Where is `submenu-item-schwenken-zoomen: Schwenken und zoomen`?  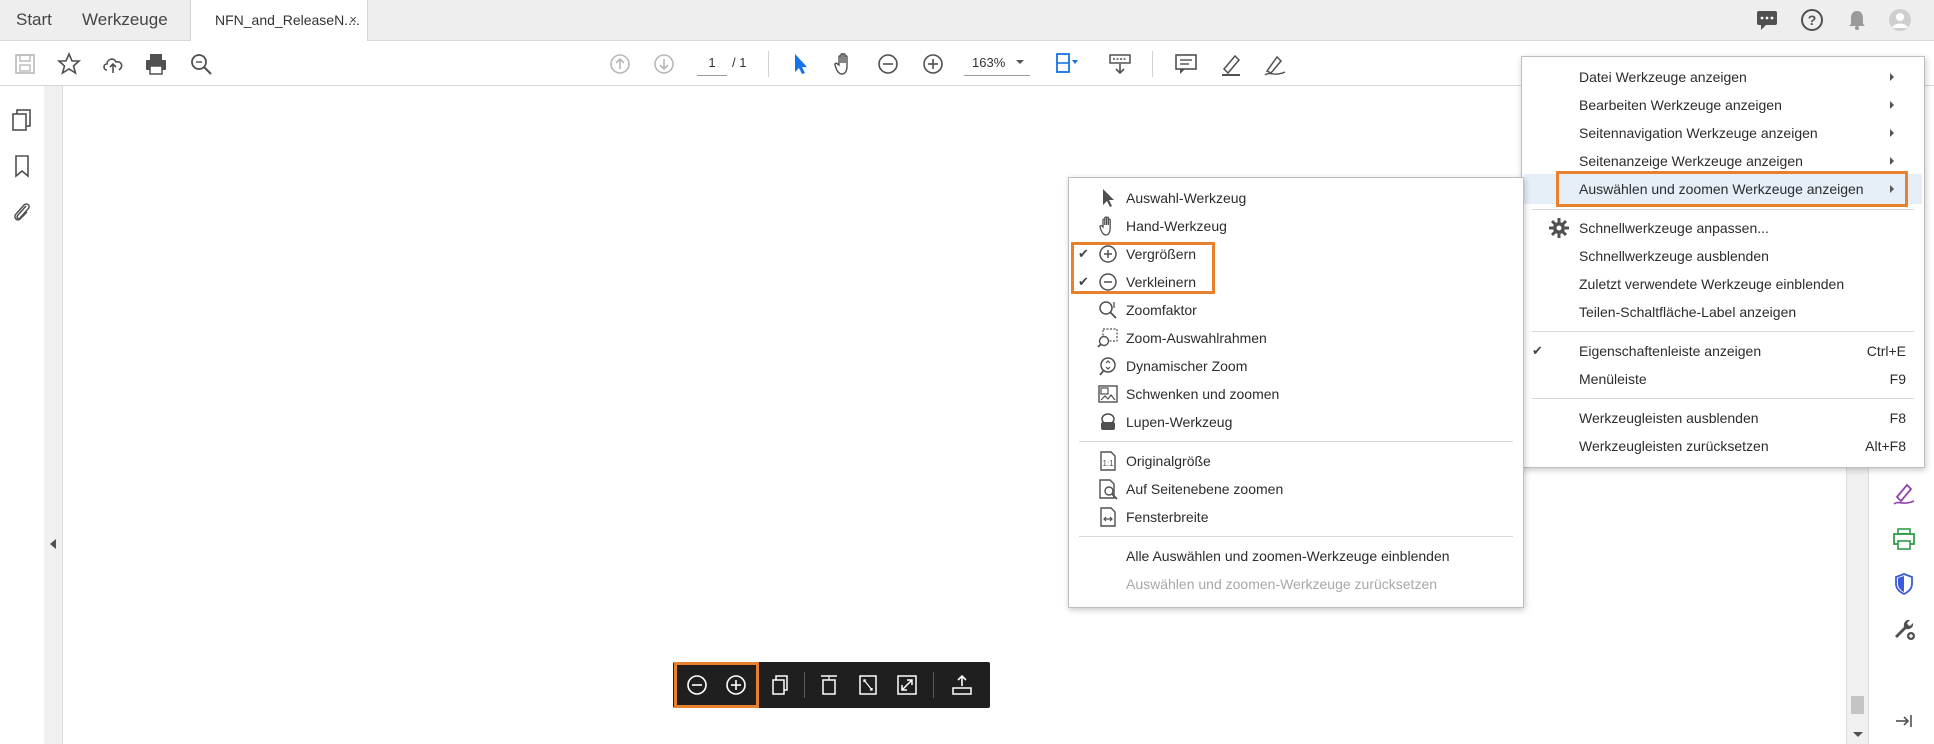
submenu-item-schwenken-zoomen: Schwenken und zoomen is located at coordinates (1202, 394).